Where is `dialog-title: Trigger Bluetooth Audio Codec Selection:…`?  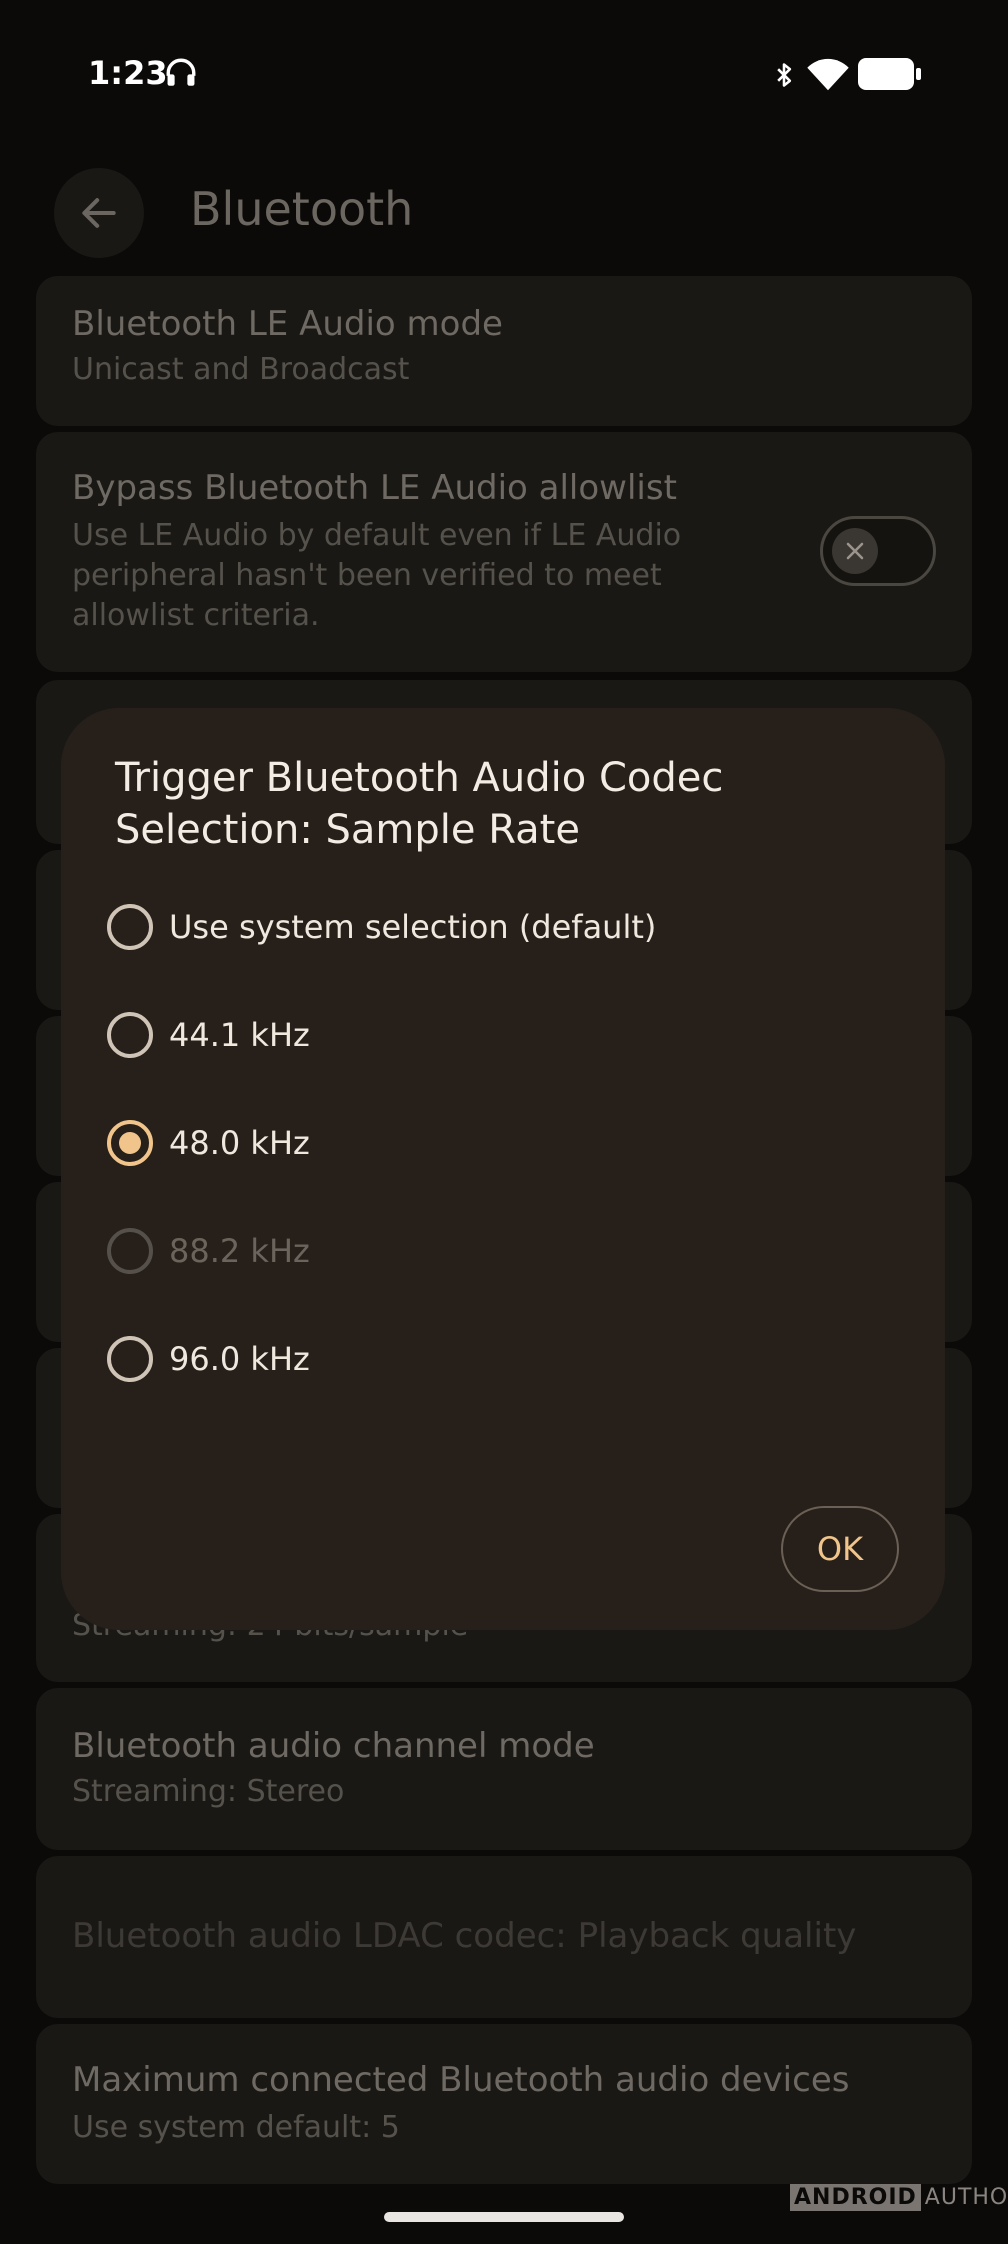 dialog-title: Trigger Bluetooth Audio Codec Selection:… is located at coordinates (419, 804).